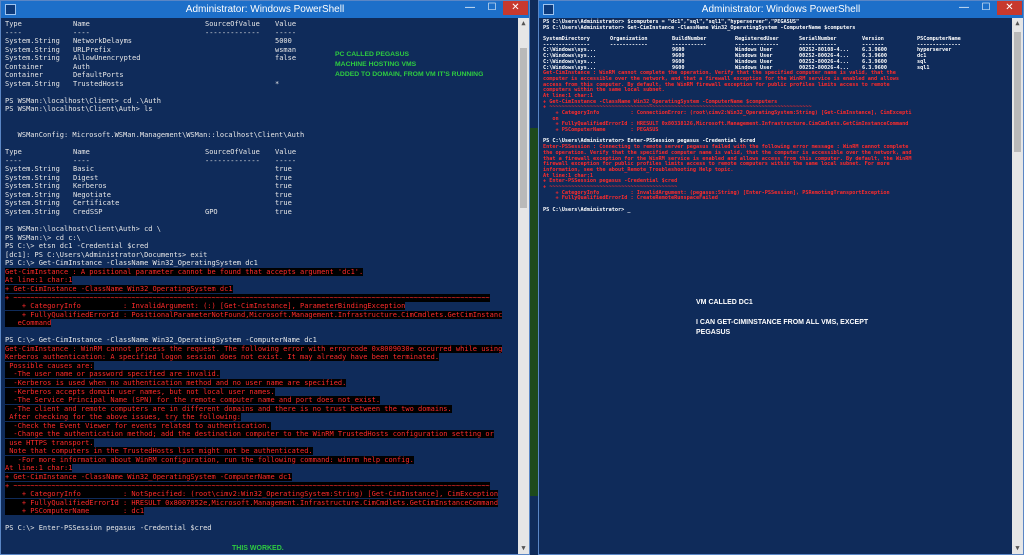 The height and width of the screenshot is (555, 1024). Describe the element at coordinates (259, 468) in the screenshot. I see `error-line: At line:1 char:1` at that location.